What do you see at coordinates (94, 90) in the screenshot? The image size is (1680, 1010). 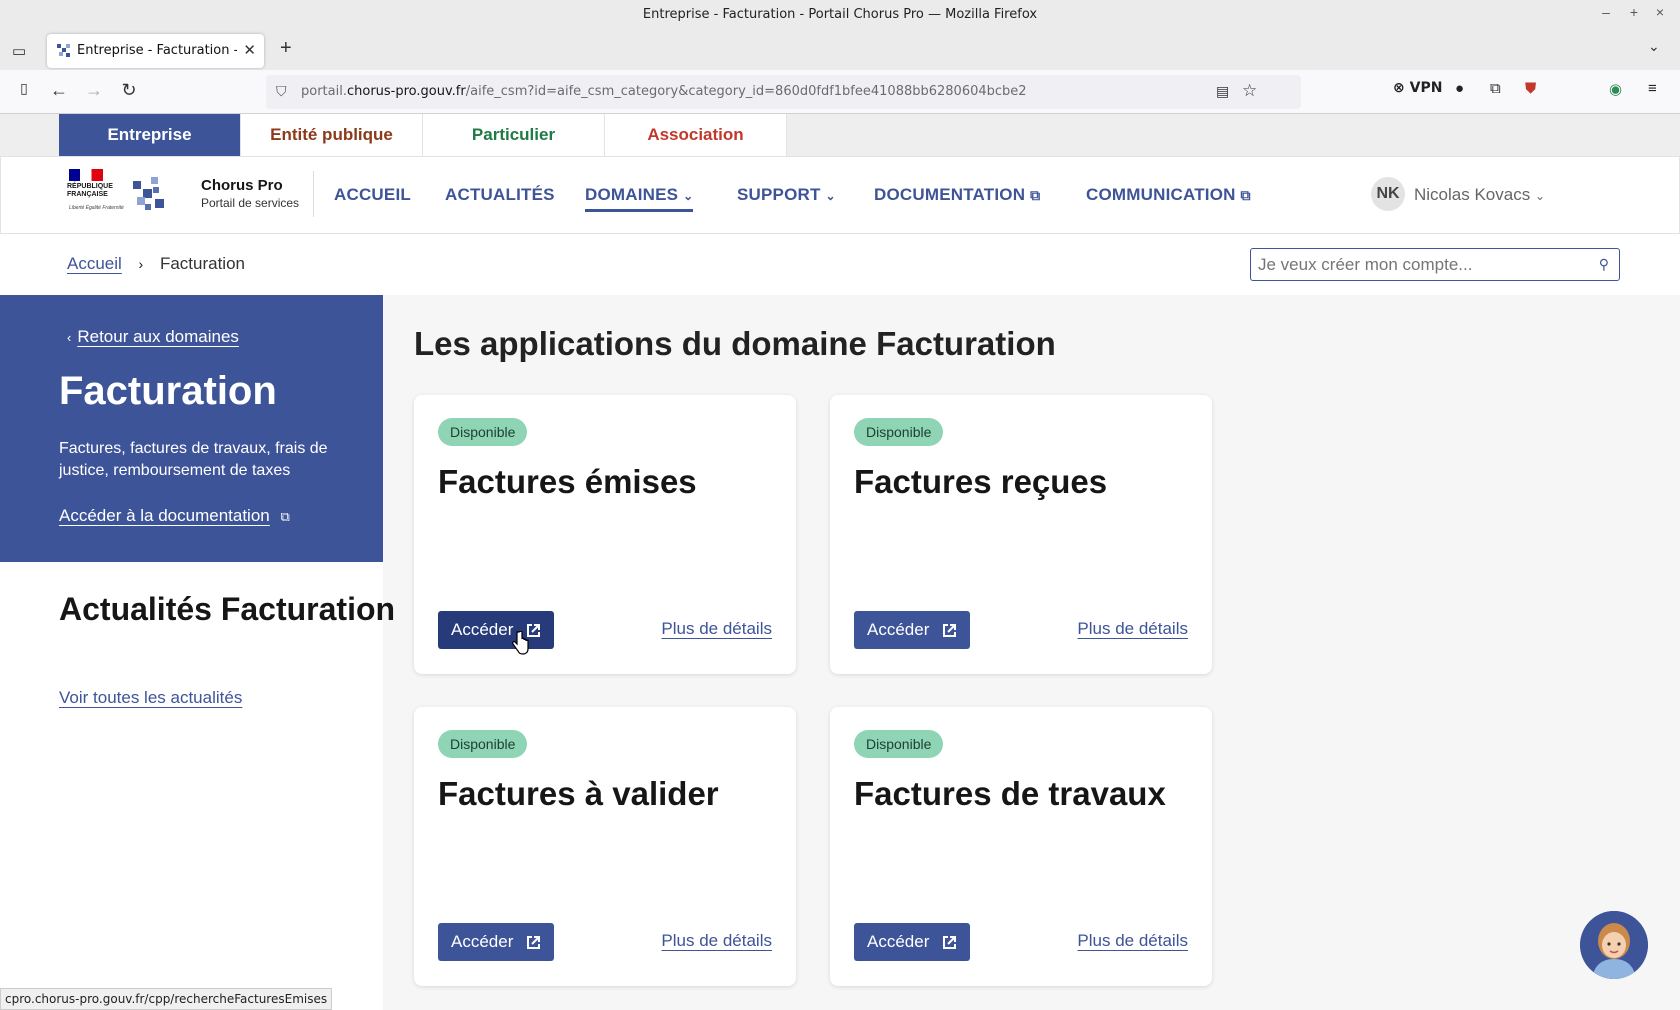 I see `forward-icon: →` at bounding box center [94, 90].